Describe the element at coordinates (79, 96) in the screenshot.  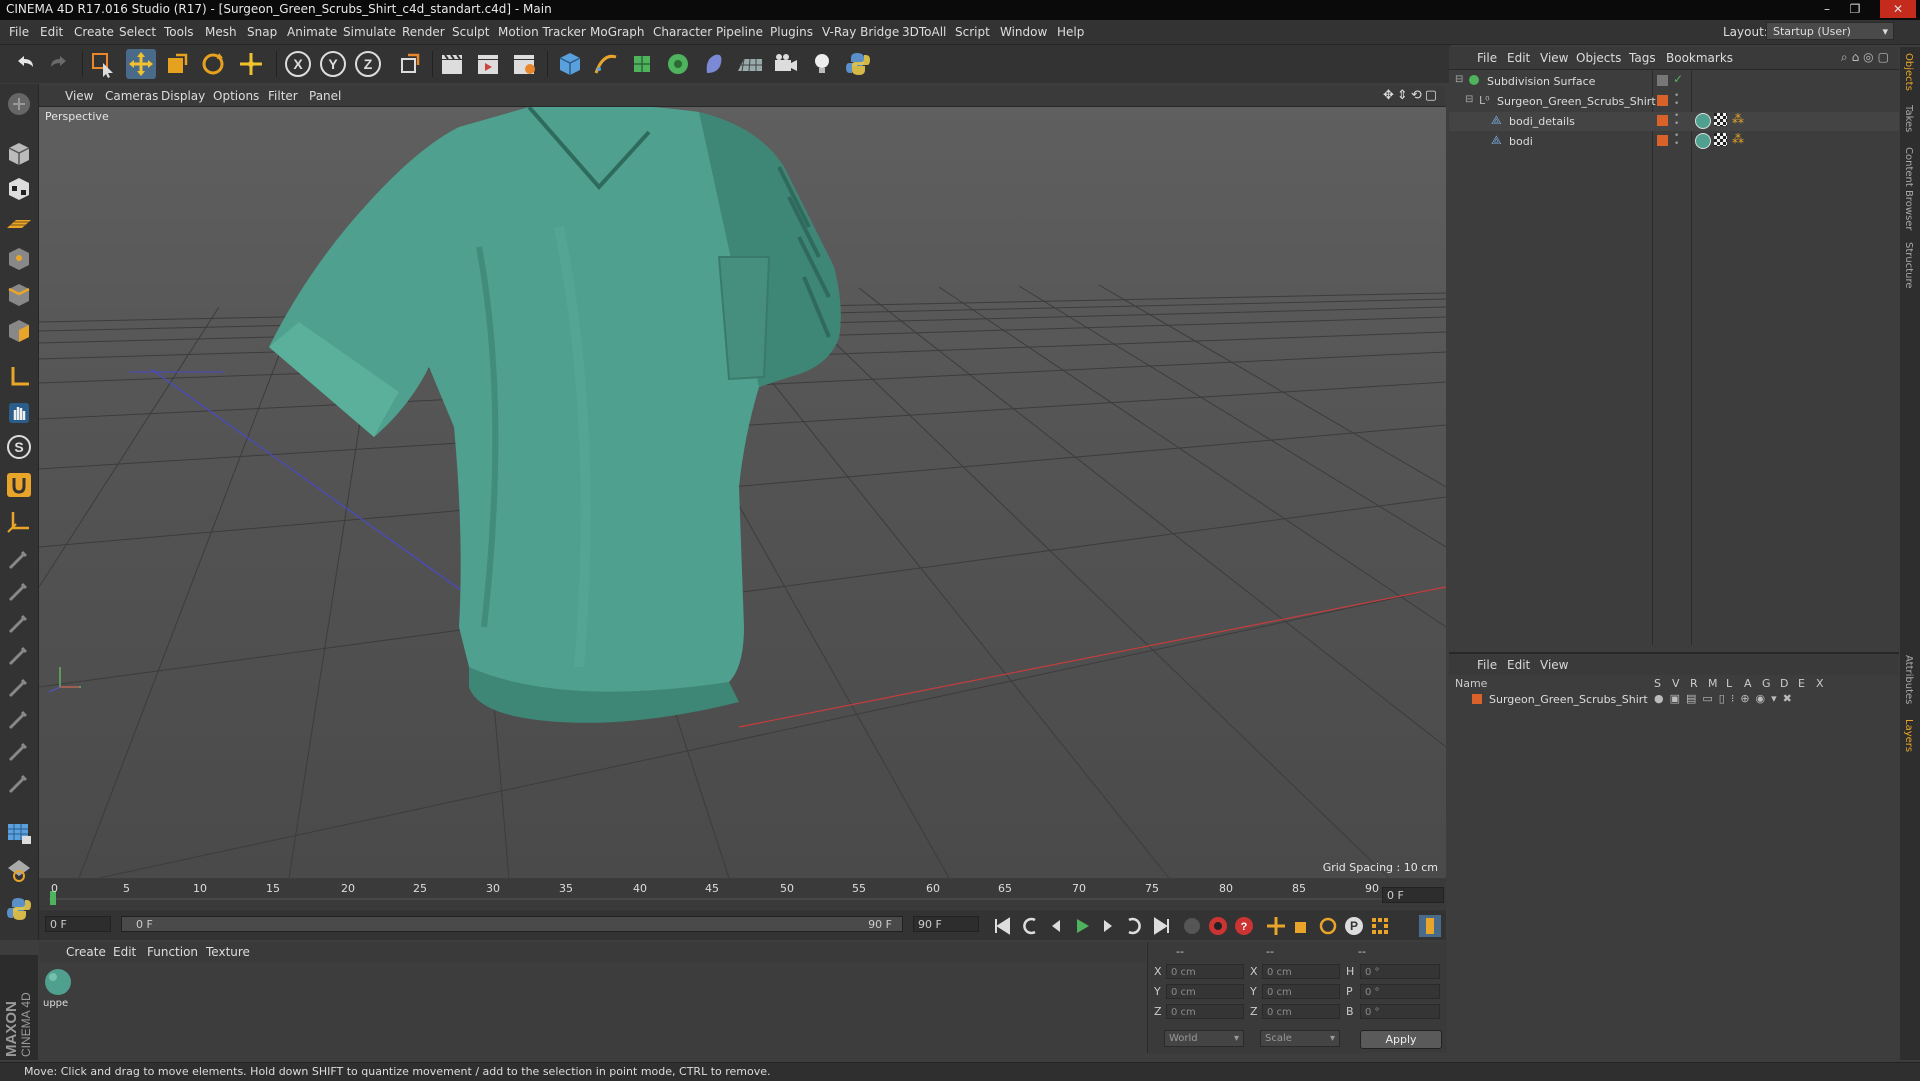
I see `viewport-menu-view: View` at that location.